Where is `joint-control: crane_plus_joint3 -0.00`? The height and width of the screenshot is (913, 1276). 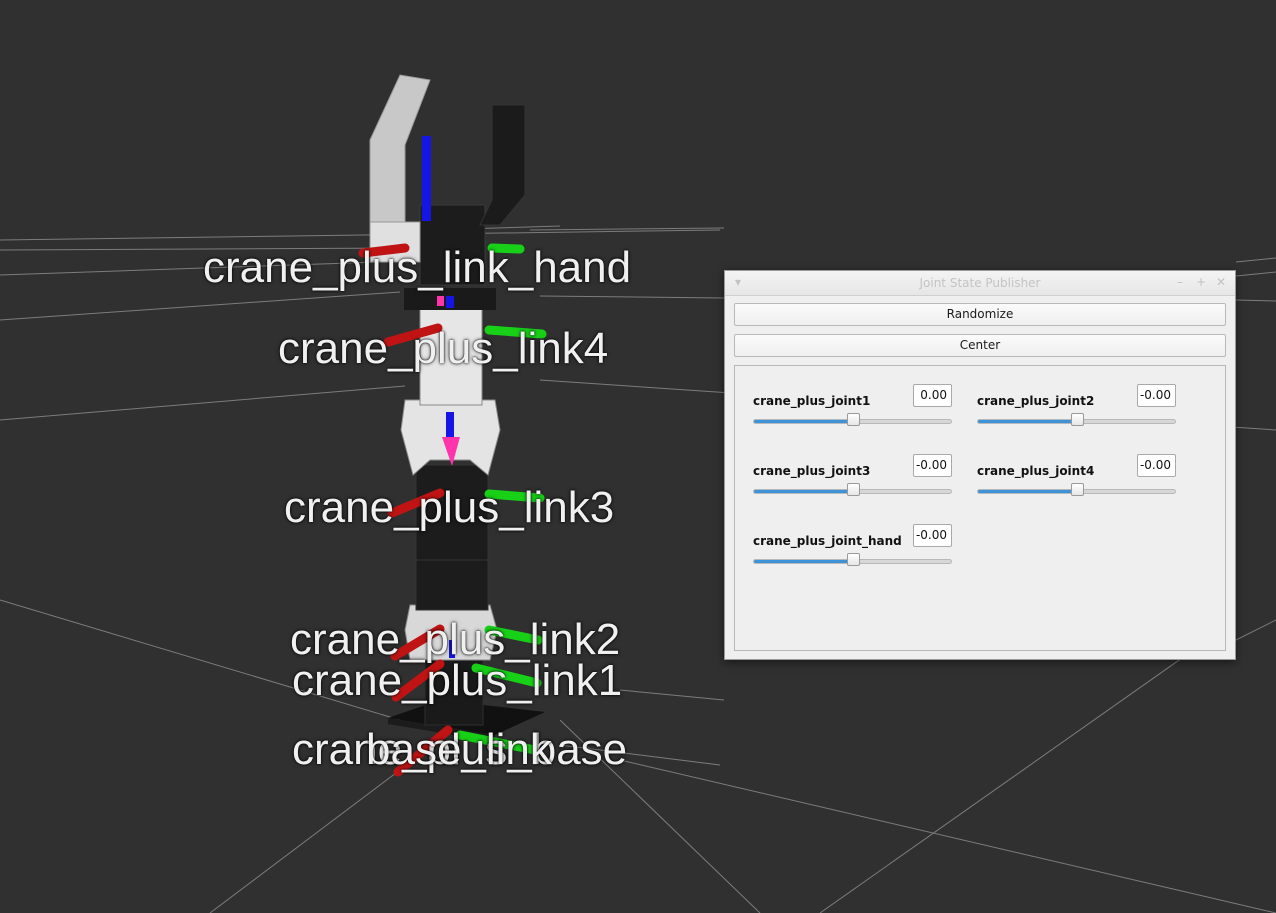 joint-control: crane_plus_joint3 -0.00 is located at coordinates (853, 479).